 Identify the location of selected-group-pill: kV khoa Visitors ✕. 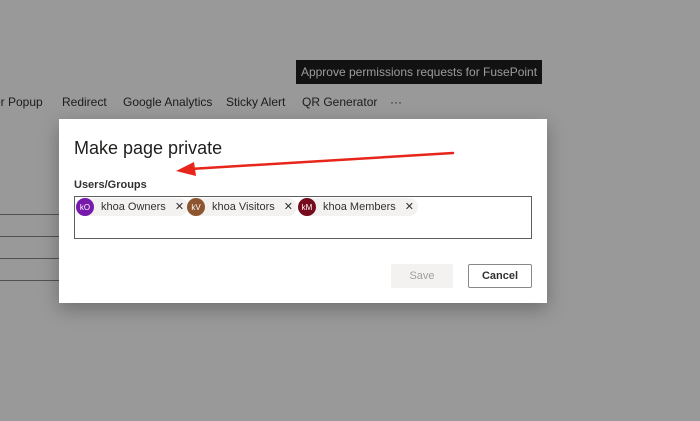
(242, 207).